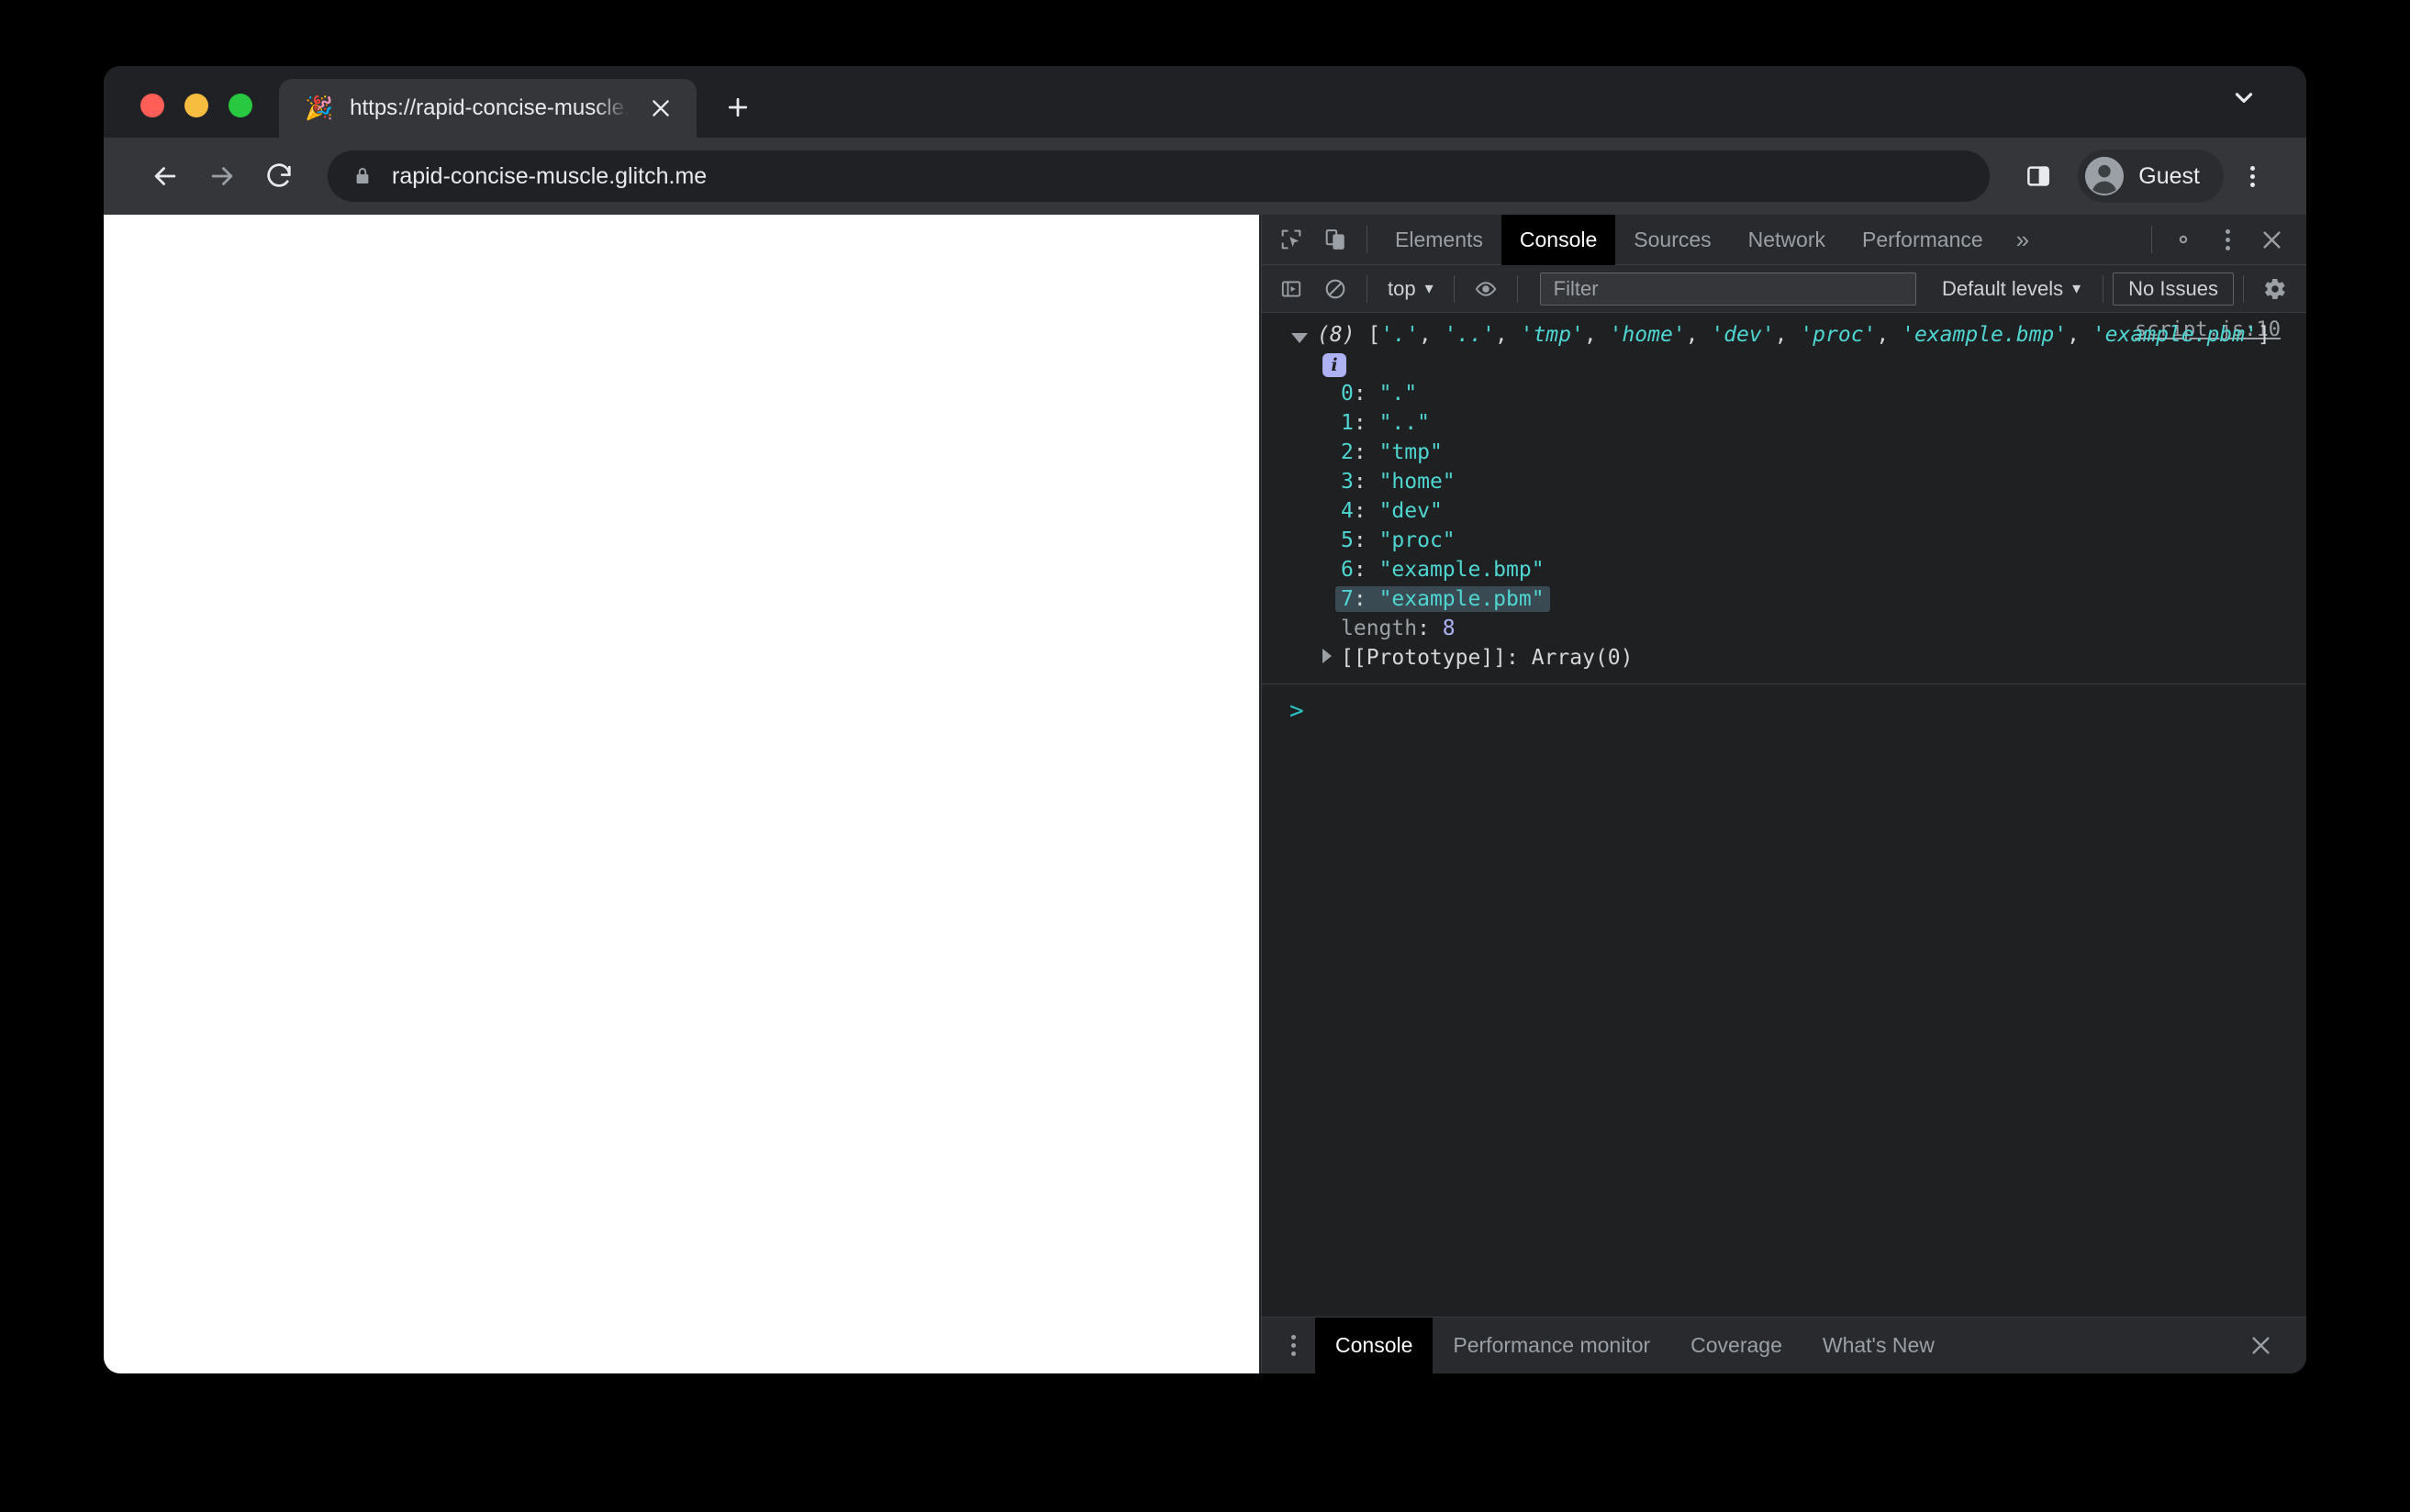 The width and height of the screenshot is (2410, 1512). I want to click on inspect-element-icon, so click(1291, 239).